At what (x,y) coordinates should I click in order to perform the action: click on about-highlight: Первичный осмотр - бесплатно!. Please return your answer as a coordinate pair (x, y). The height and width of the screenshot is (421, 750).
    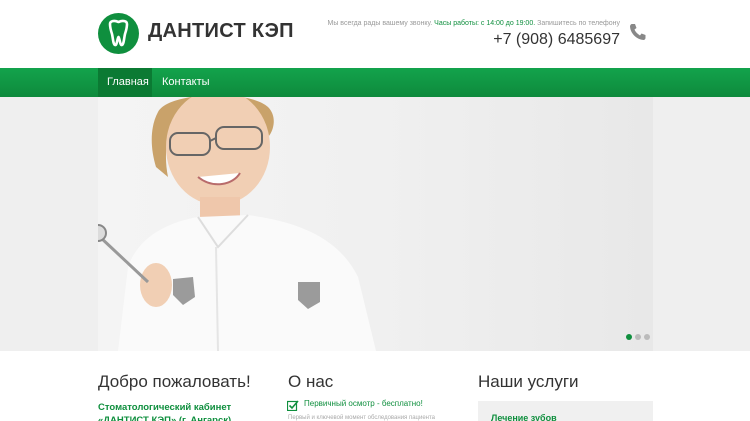
    Looking at the image, I should click on (363, 403).